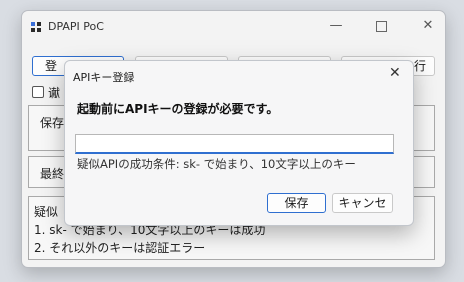 The width and height of the screenshot is (464, 282). I want to click on close-icon: ✕, so click(428, 26).